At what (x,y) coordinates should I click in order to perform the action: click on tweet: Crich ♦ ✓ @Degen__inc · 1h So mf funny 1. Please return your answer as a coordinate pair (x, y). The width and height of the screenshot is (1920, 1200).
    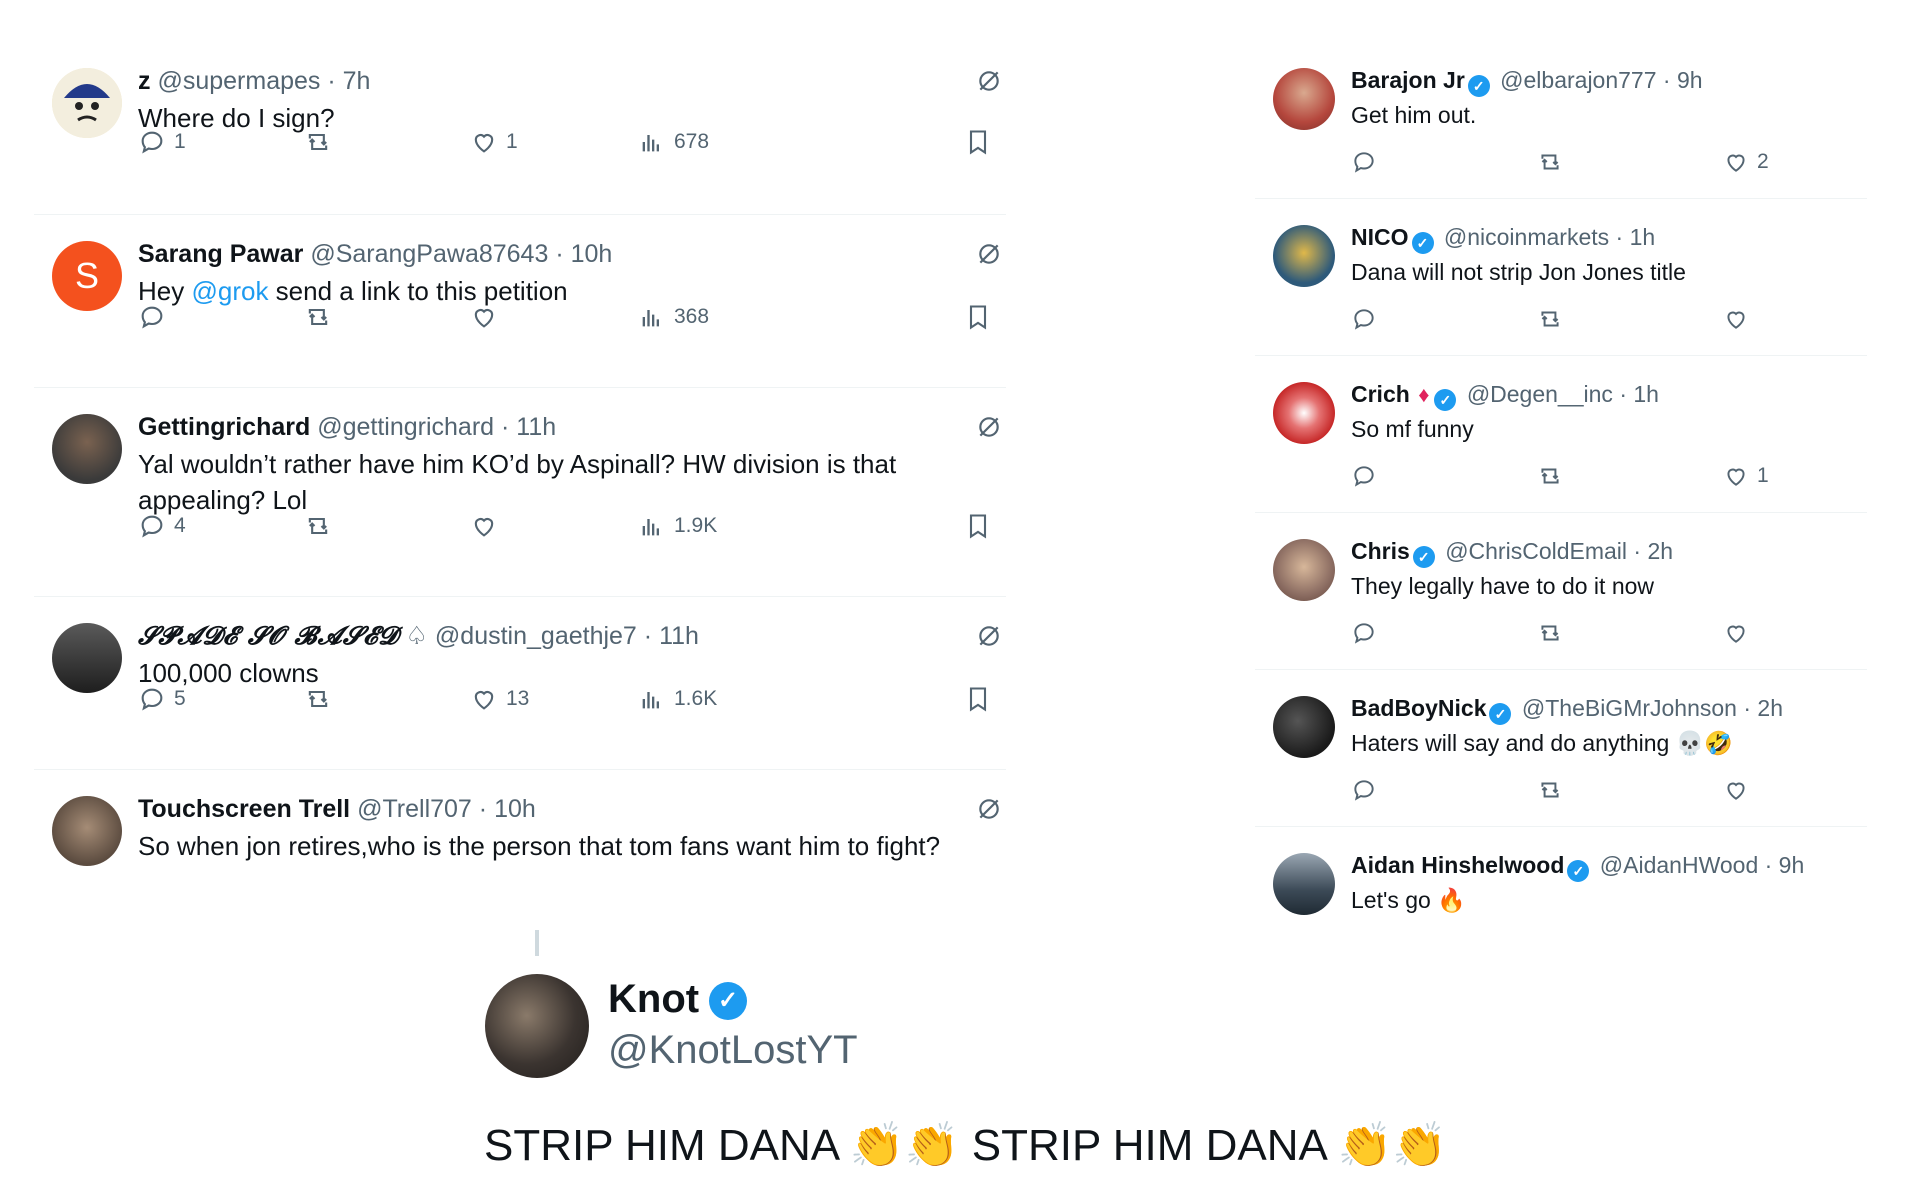
    Looking at the image, I should click on (1561, 434).